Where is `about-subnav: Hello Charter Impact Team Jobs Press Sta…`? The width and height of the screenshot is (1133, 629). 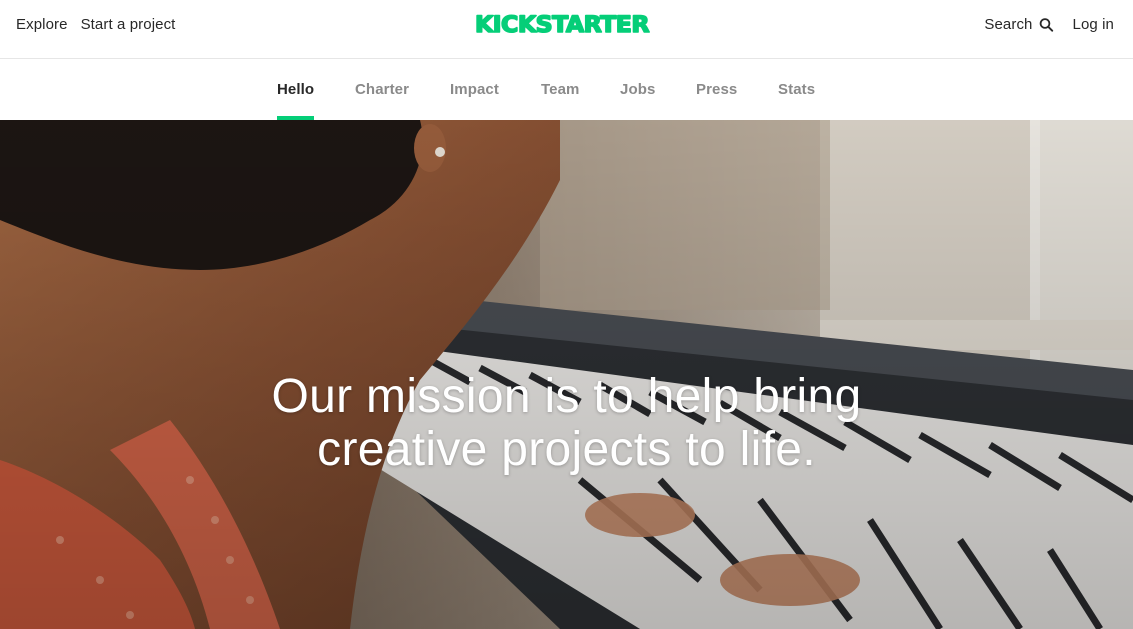
about-subnav: Hello Charter Impact Team Jobs Press Sta… is located at coordinates (566, 89).